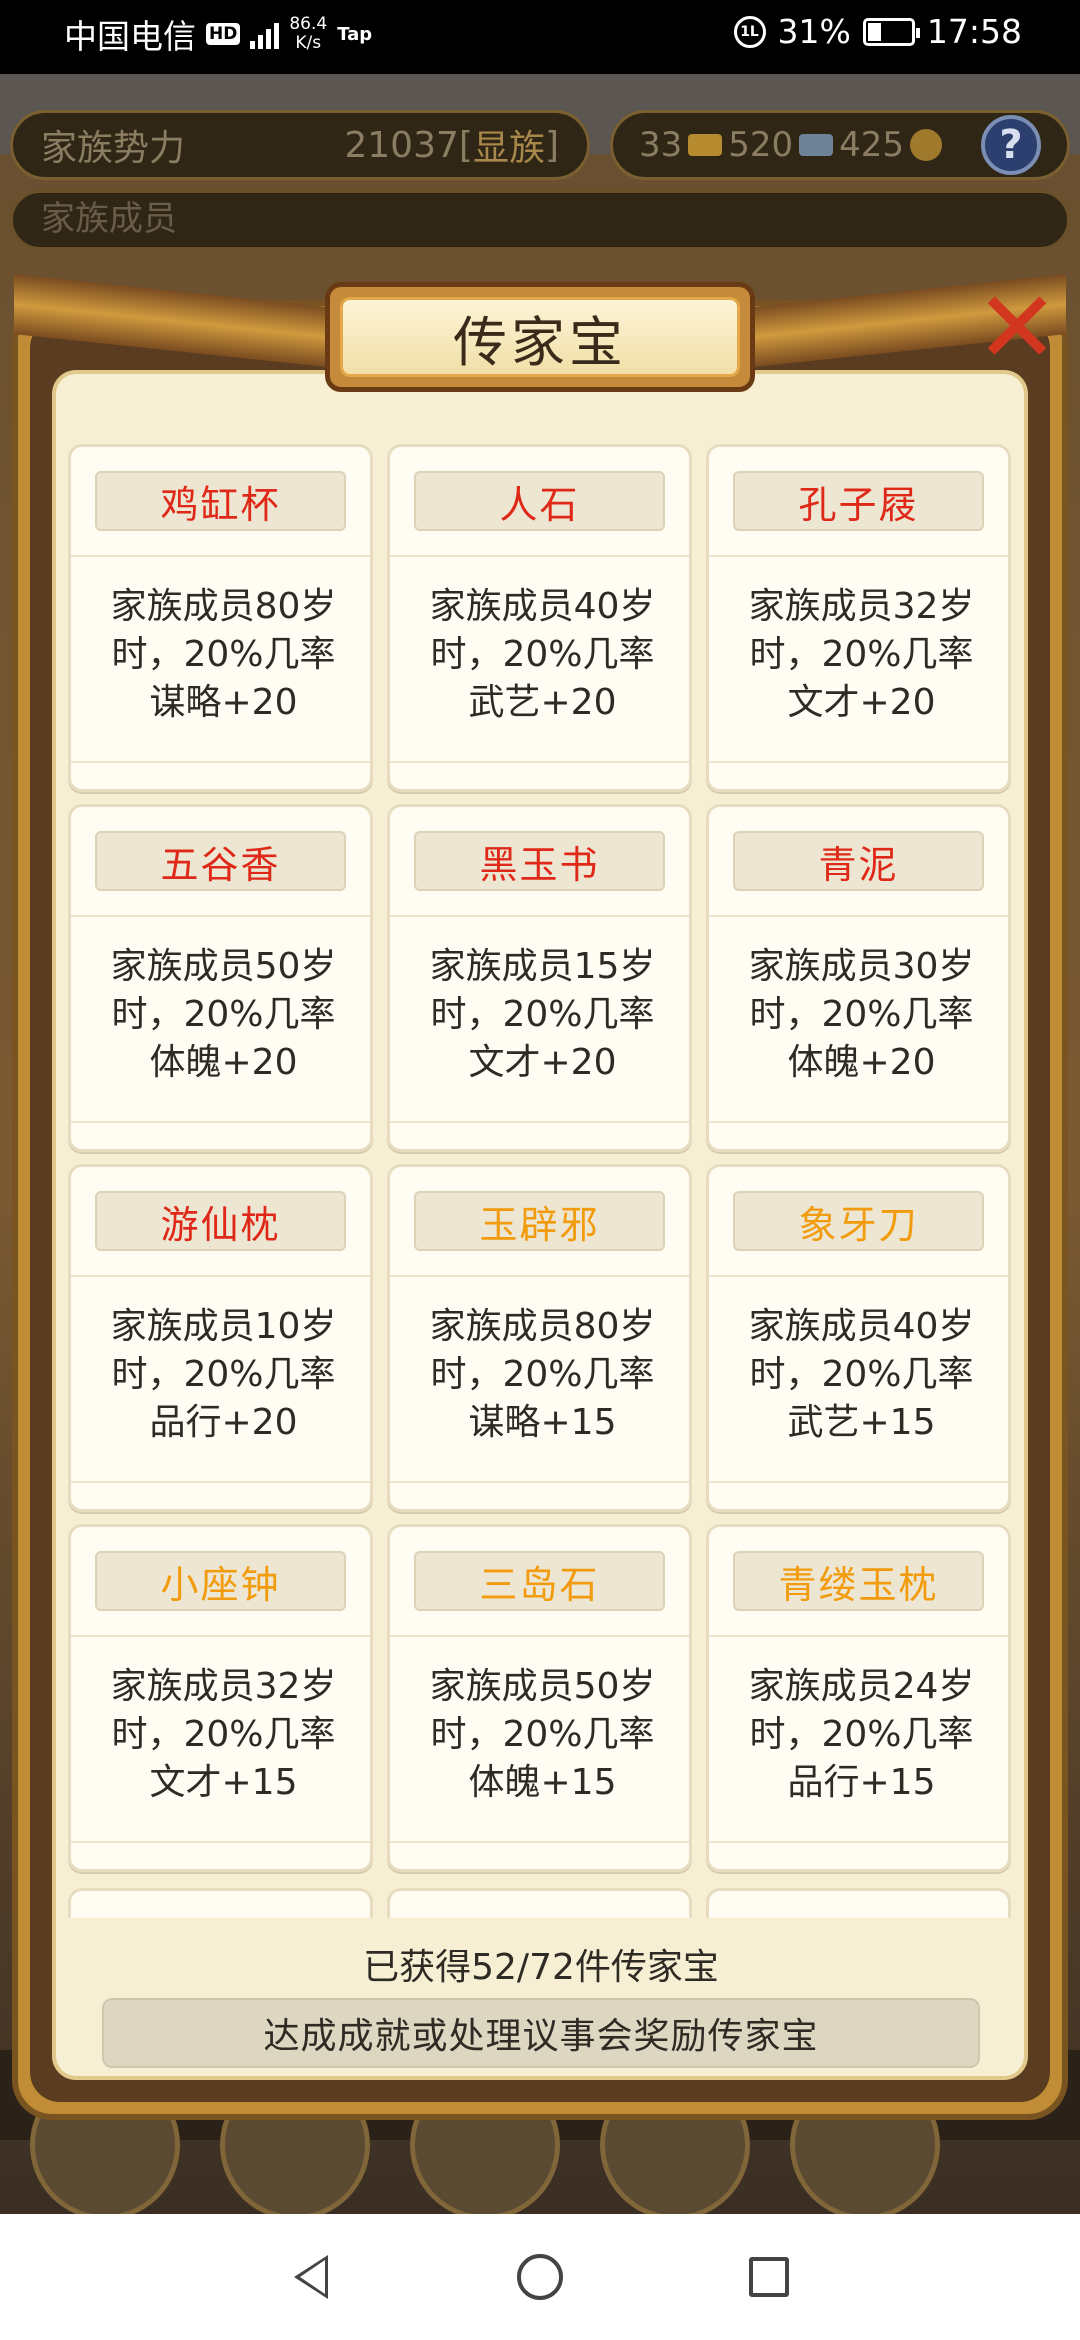 The height and width of the screenshot is (2340, 1080). I want to click on nav-home-button, so click(540, 2277).